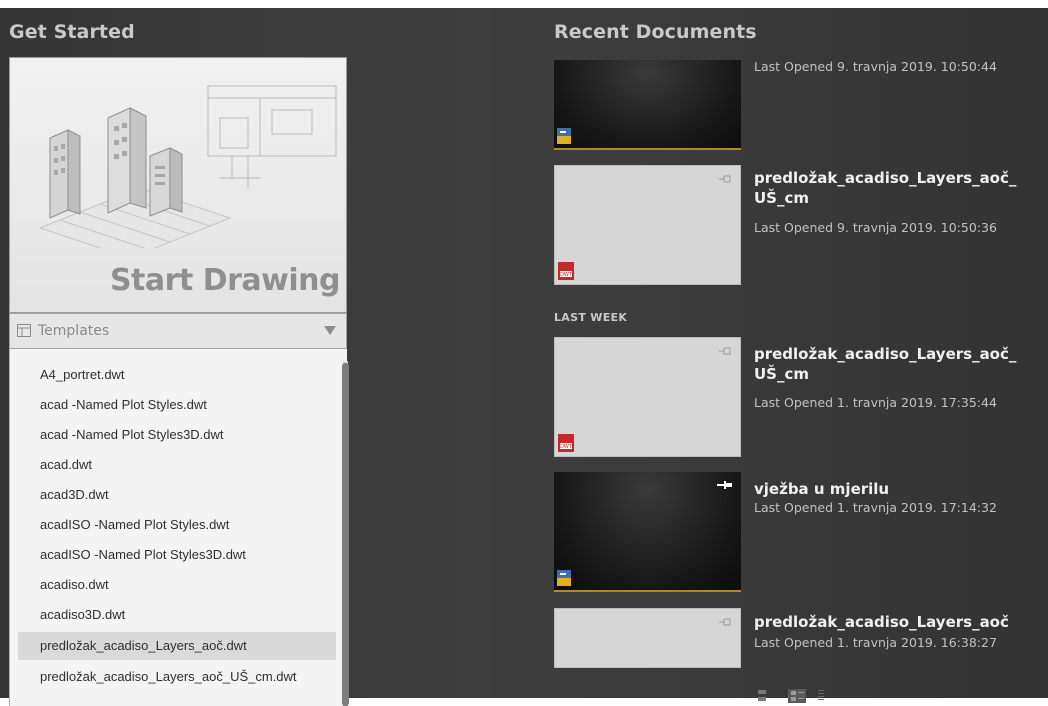  Describe the element at coordinates (177, 646) in the screenshot. I see `template-item-selected: predložak_acadiso_Layers_aoč.dwt` at that location.